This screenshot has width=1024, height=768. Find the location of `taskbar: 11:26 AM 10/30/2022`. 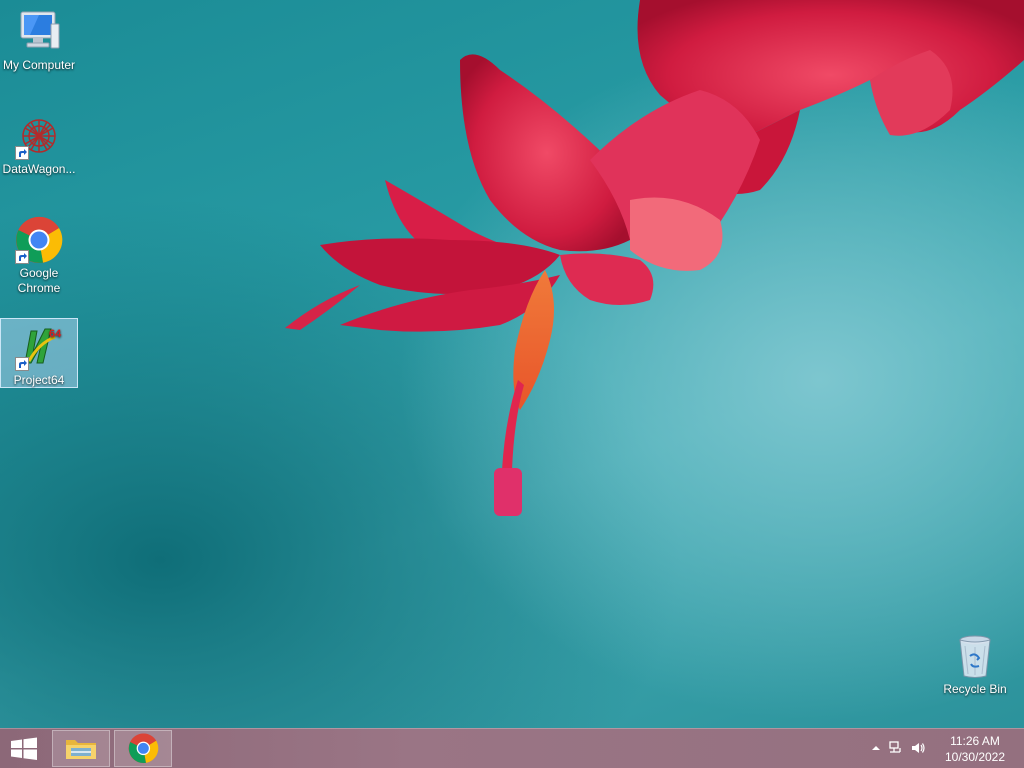

taskbar: 11:26 AM 10/30/2022 is located at coordinates (512, 748).